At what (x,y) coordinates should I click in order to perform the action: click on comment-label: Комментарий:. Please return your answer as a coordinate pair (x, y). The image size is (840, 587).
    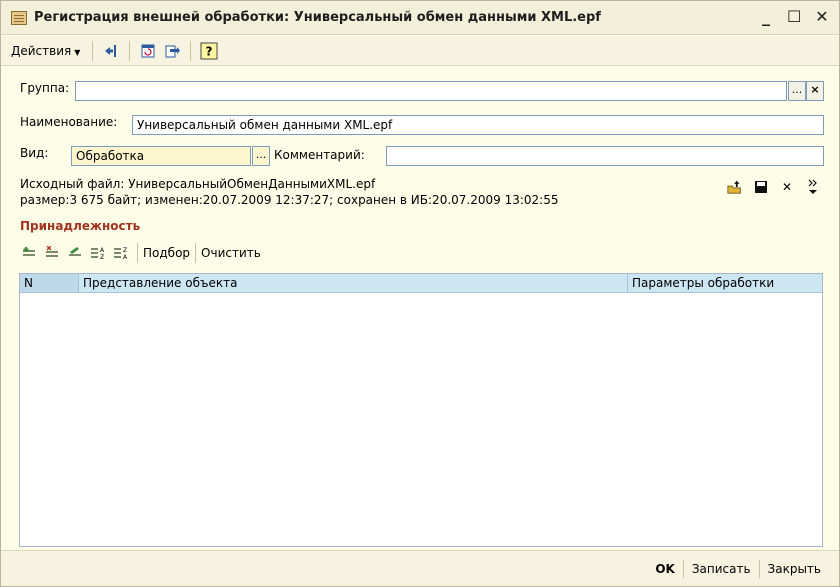
    Looking at the image, I should click on (319, 155).